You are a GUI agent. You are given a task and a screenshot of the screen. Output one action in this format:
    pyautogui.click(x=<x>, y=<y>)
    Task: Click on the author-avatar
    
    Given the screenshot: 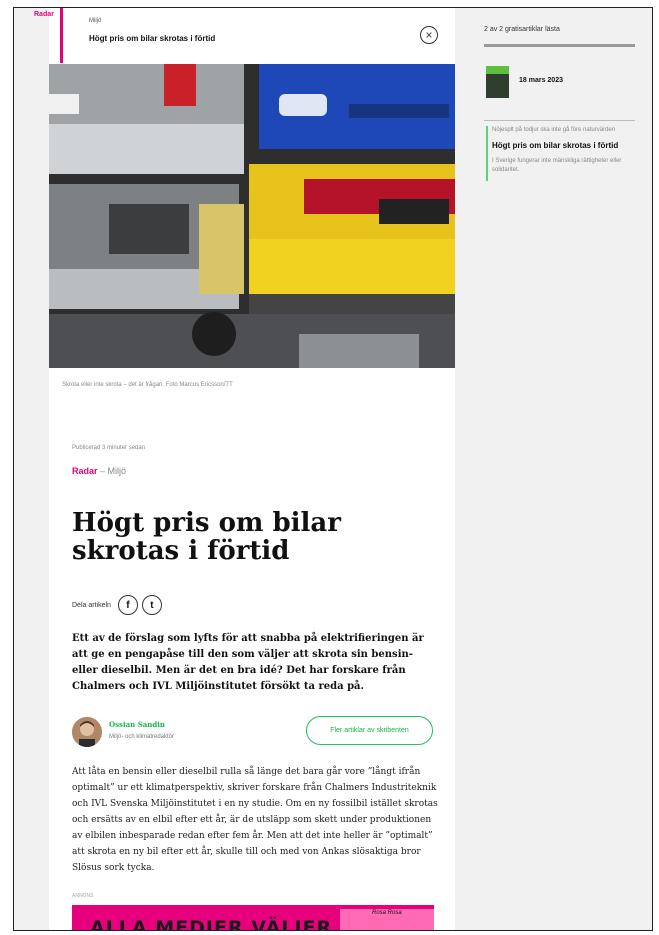 What is the action you would take?
    pyautogui.click(x=87, y=732)
    